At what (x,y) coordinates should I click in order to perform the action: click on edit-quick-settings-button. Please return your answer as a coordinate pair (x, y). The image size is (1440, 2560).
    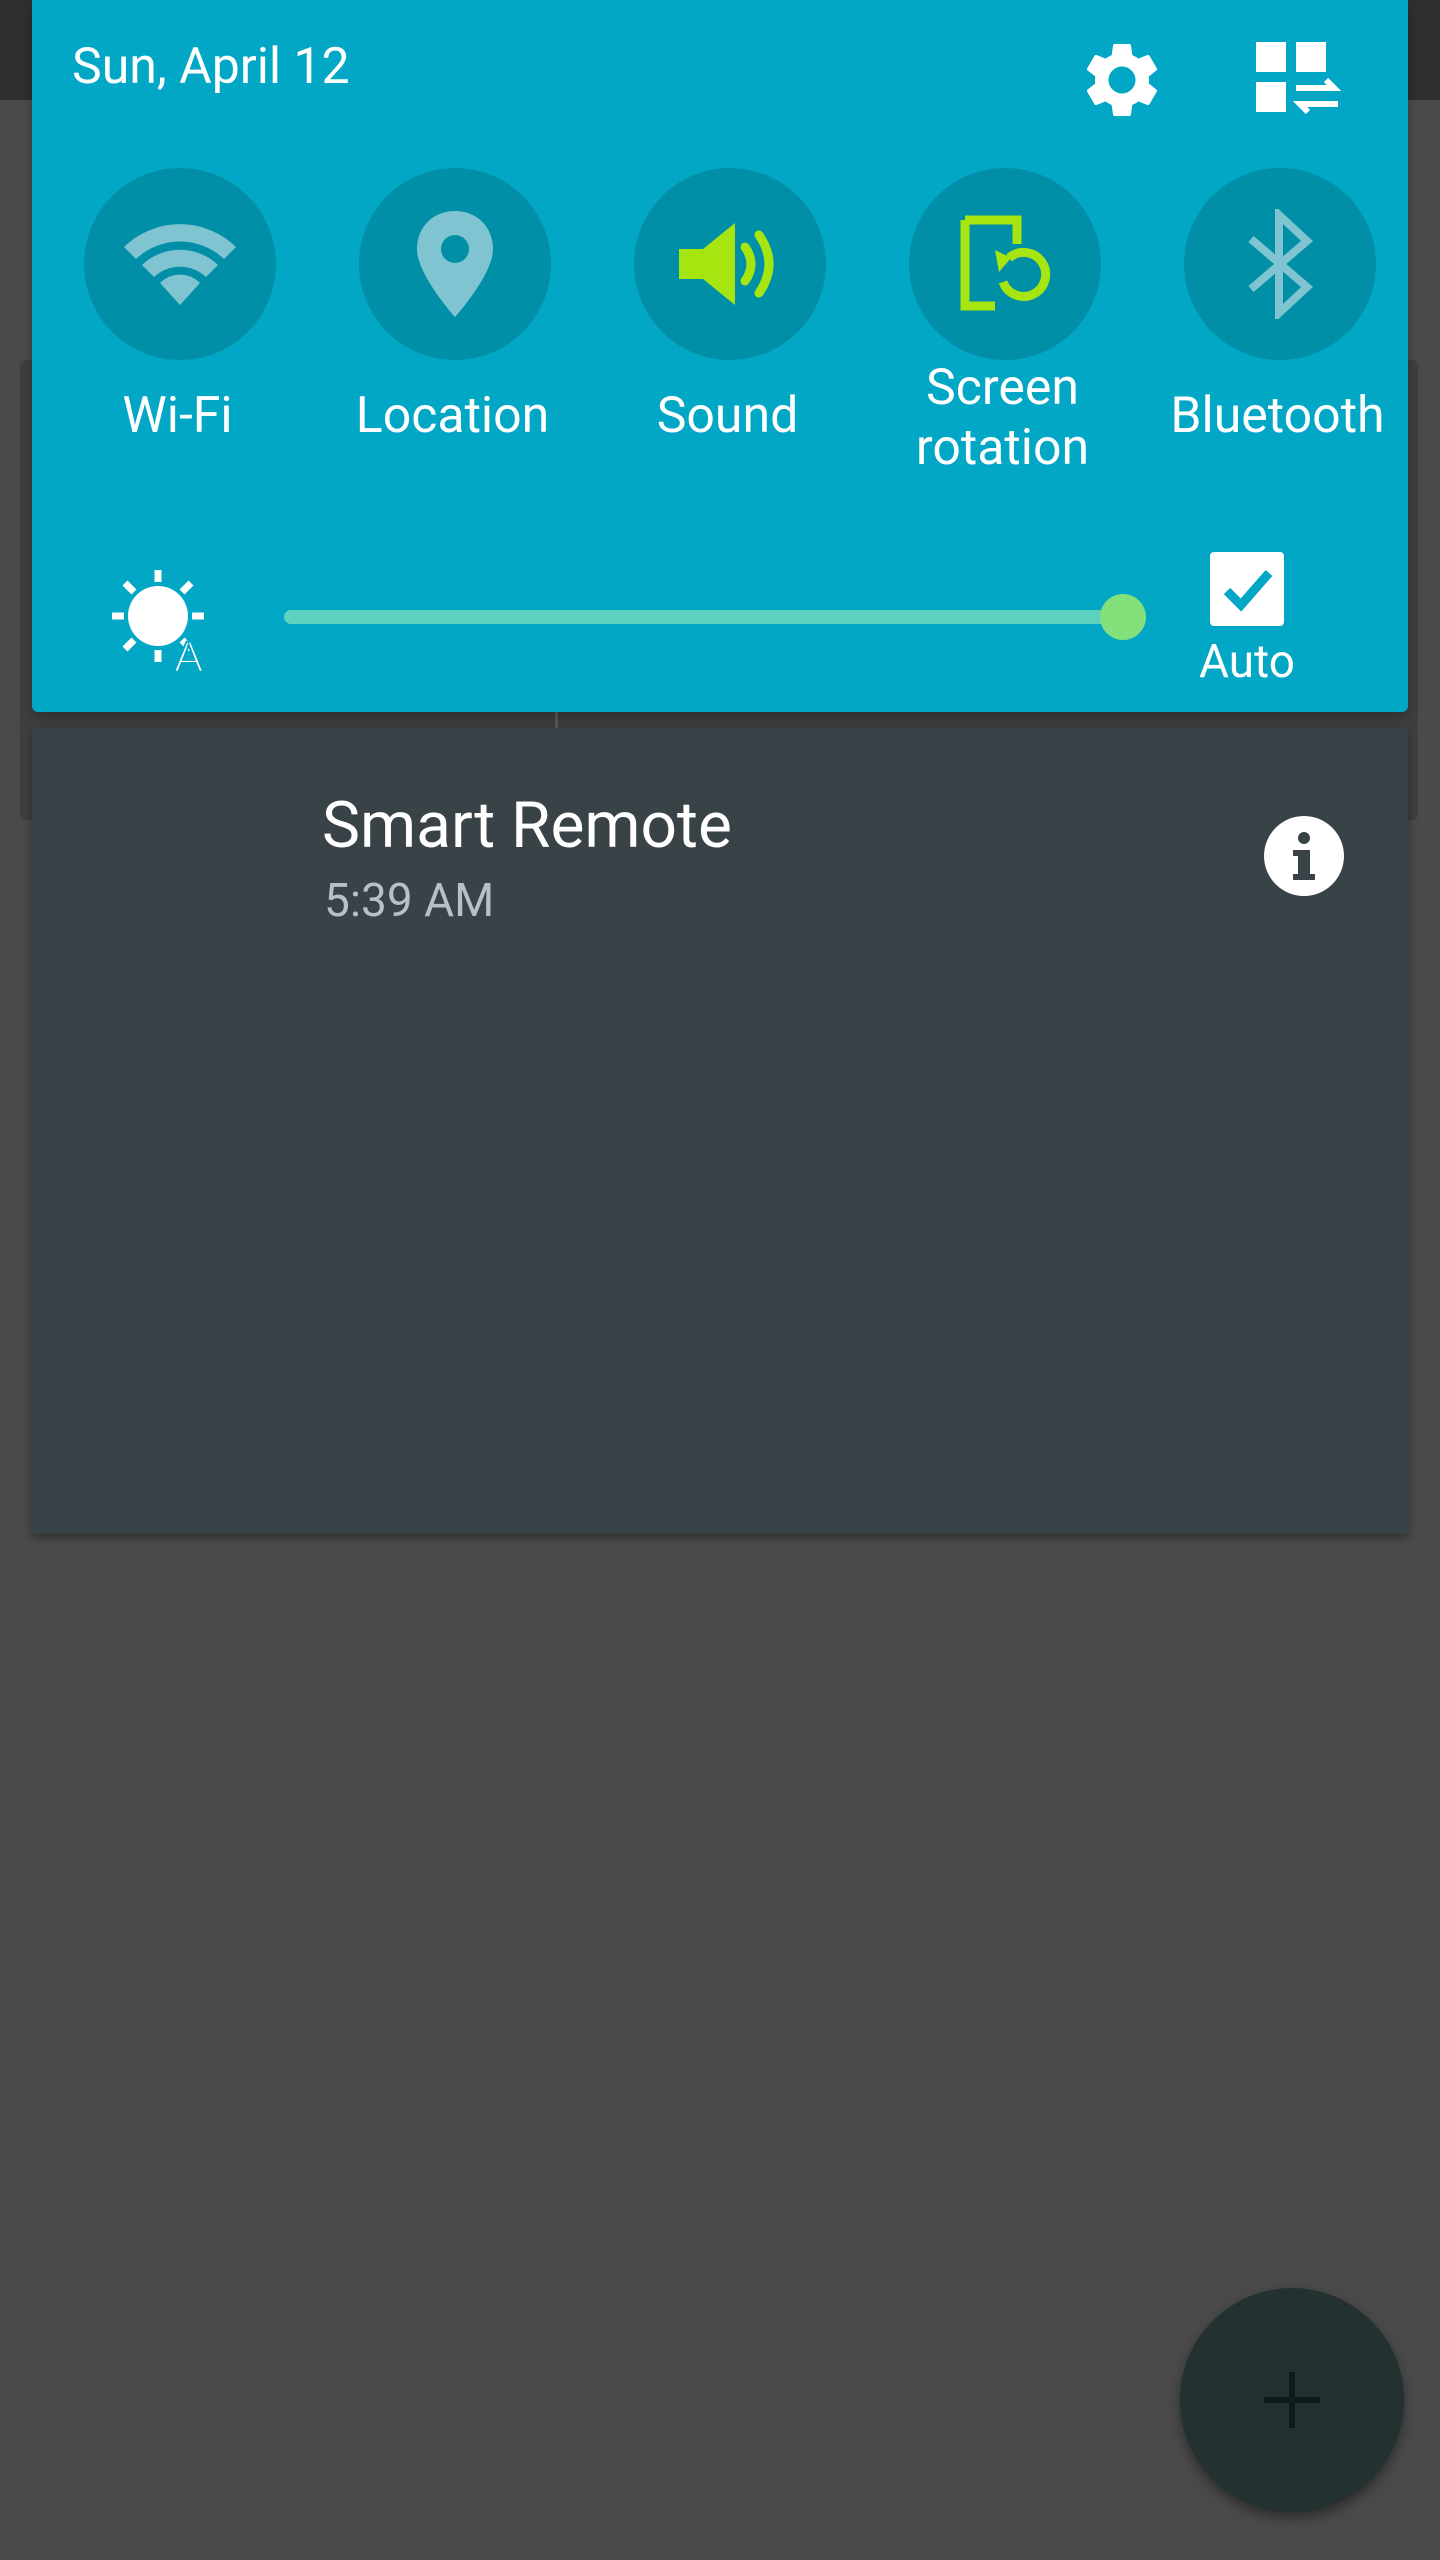
    Looking at the image, I should click on (1297, 80).